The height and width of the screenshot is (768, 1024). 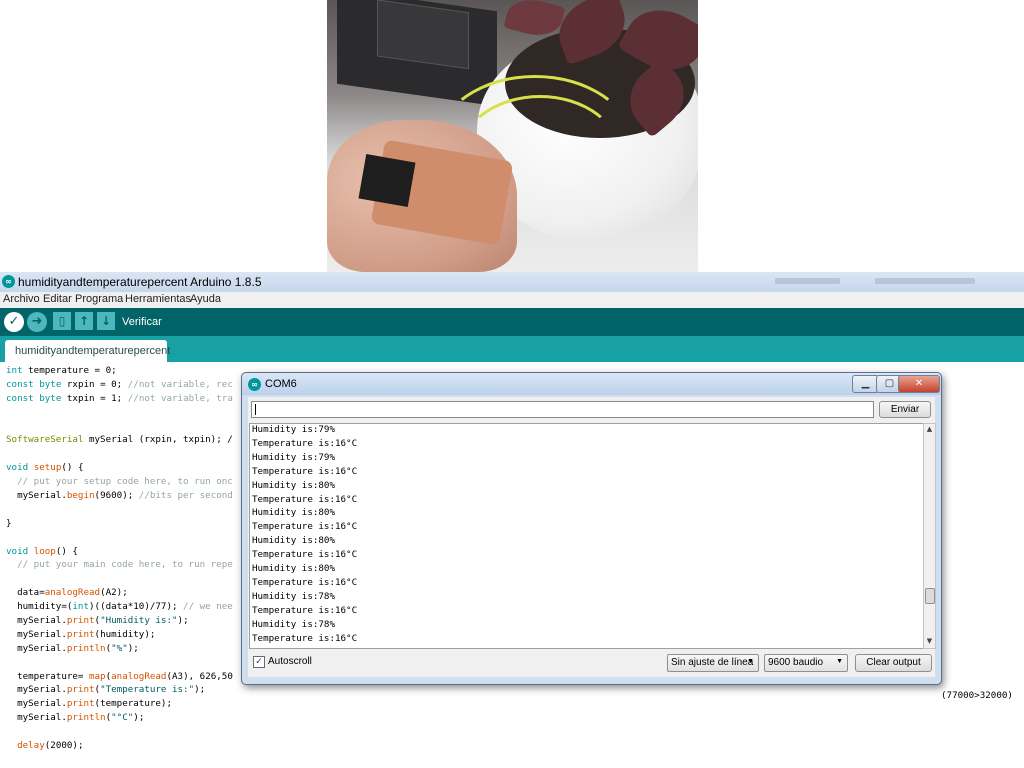 I want to click on close-icon: ✕, so click(x=919, y=383).